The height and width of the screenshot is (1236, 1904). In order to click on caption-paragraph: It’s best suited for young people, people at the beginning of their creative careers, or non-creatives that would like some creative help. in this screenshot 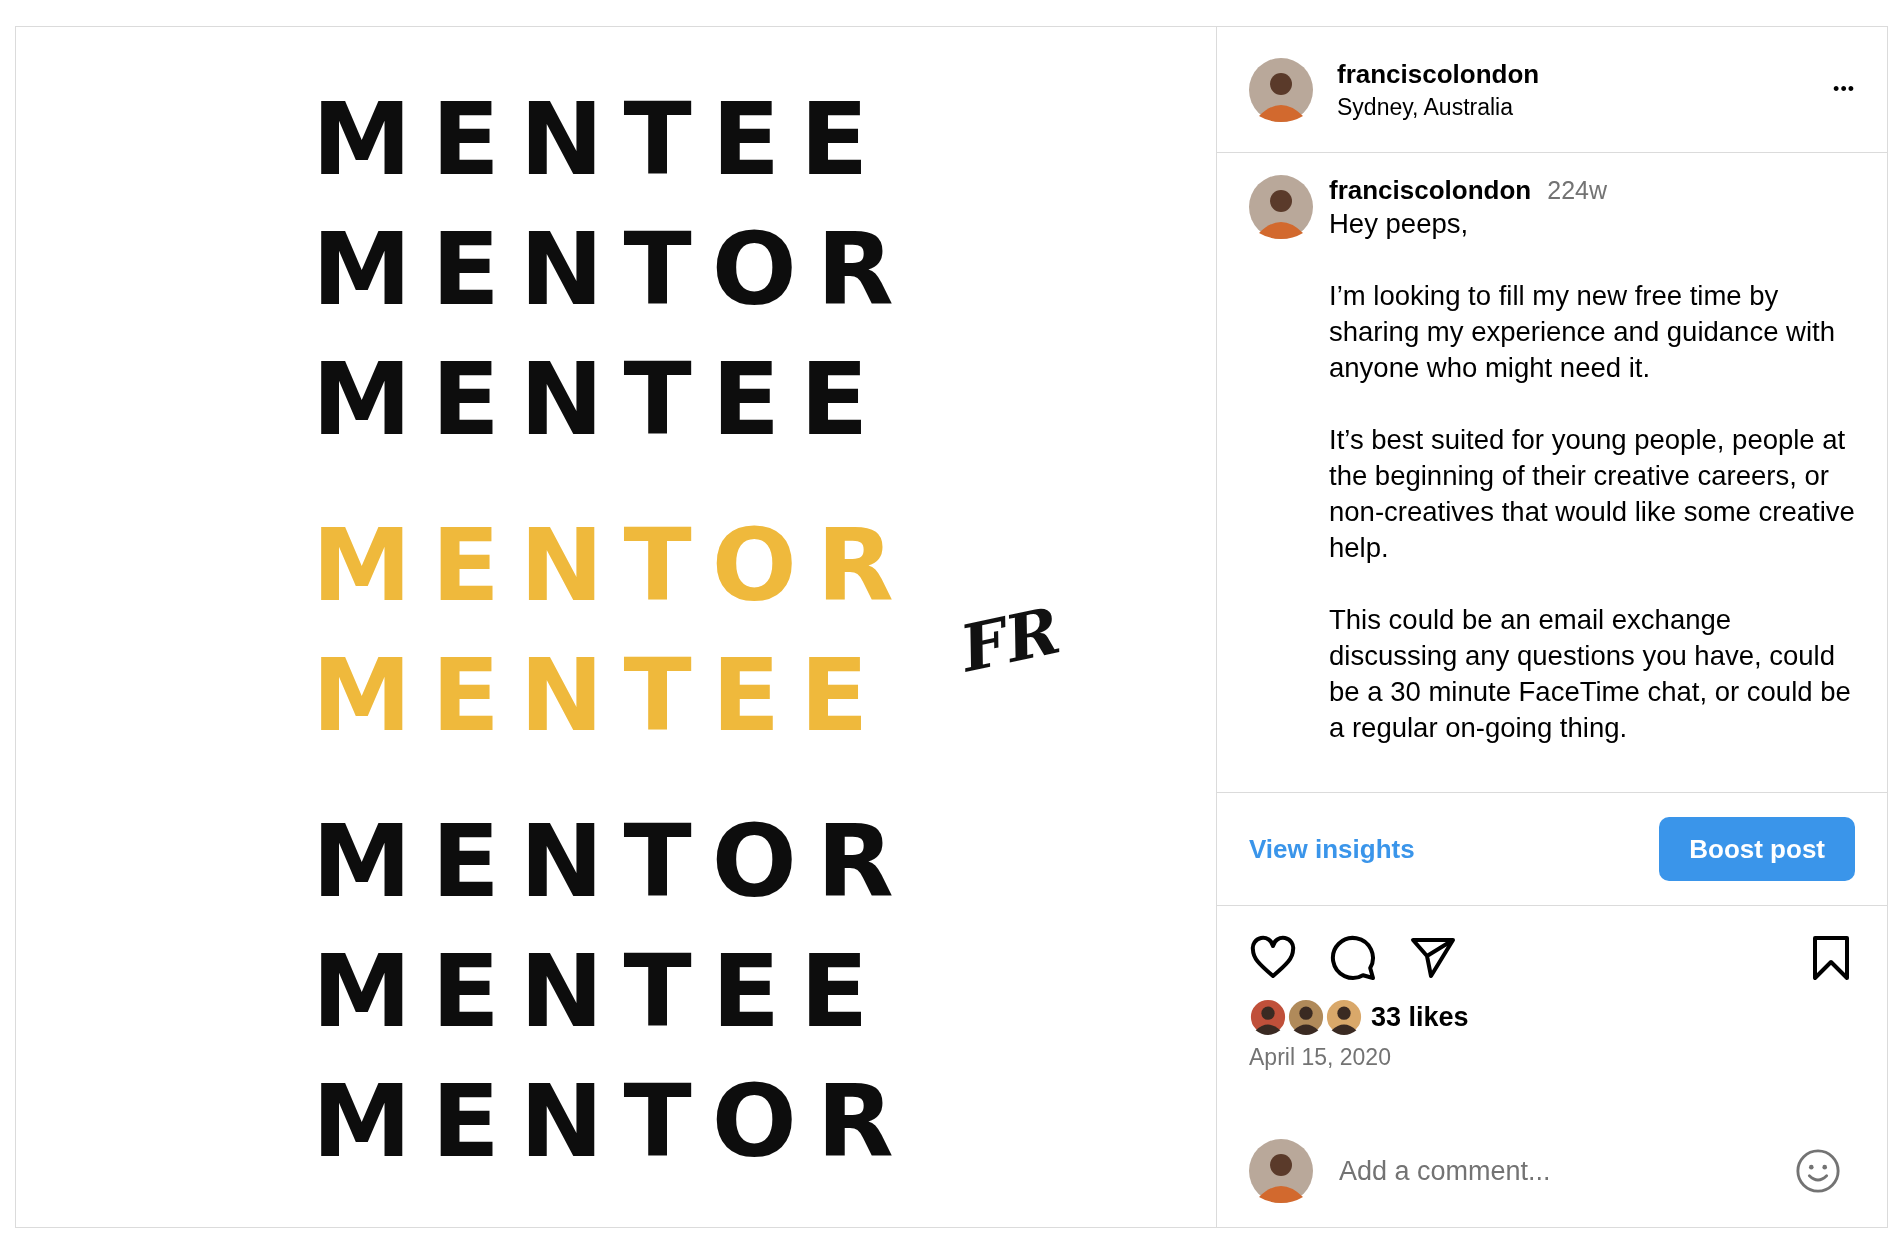, I will do `click(1592, 494)`.